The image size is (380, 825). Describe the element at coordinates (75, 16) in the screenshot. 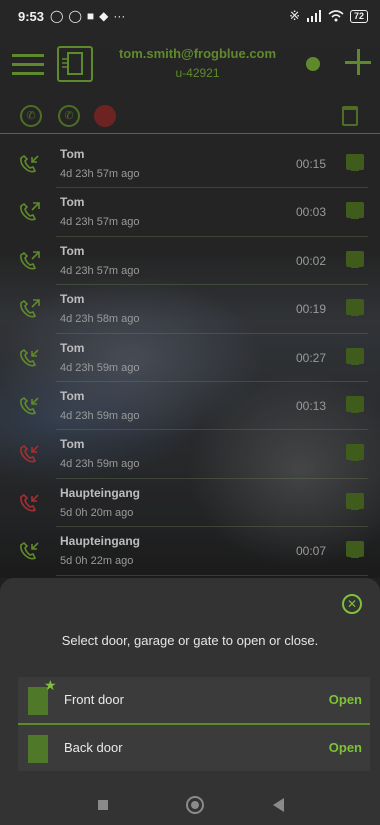

I see `whatsapp-icon: ◯` at that location.